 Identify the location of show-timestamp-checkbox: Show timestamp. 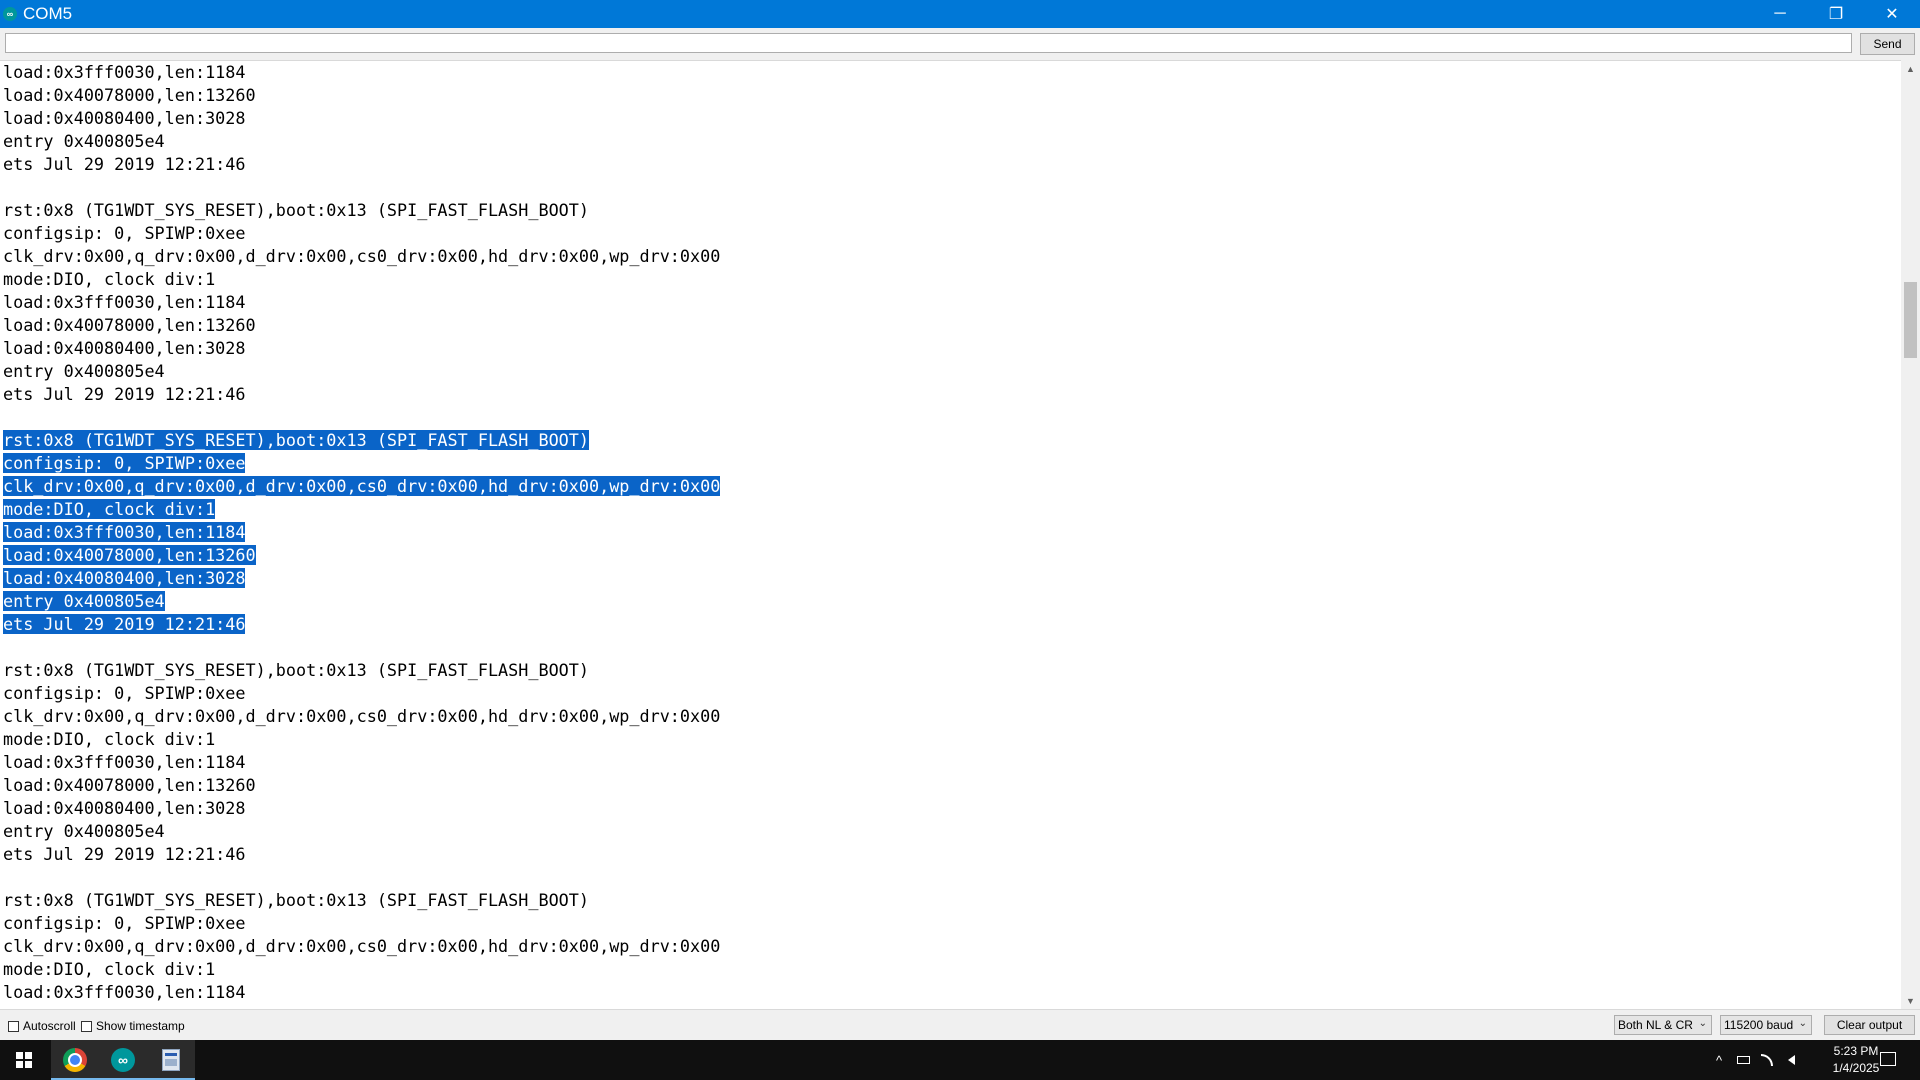
(133, 1026).